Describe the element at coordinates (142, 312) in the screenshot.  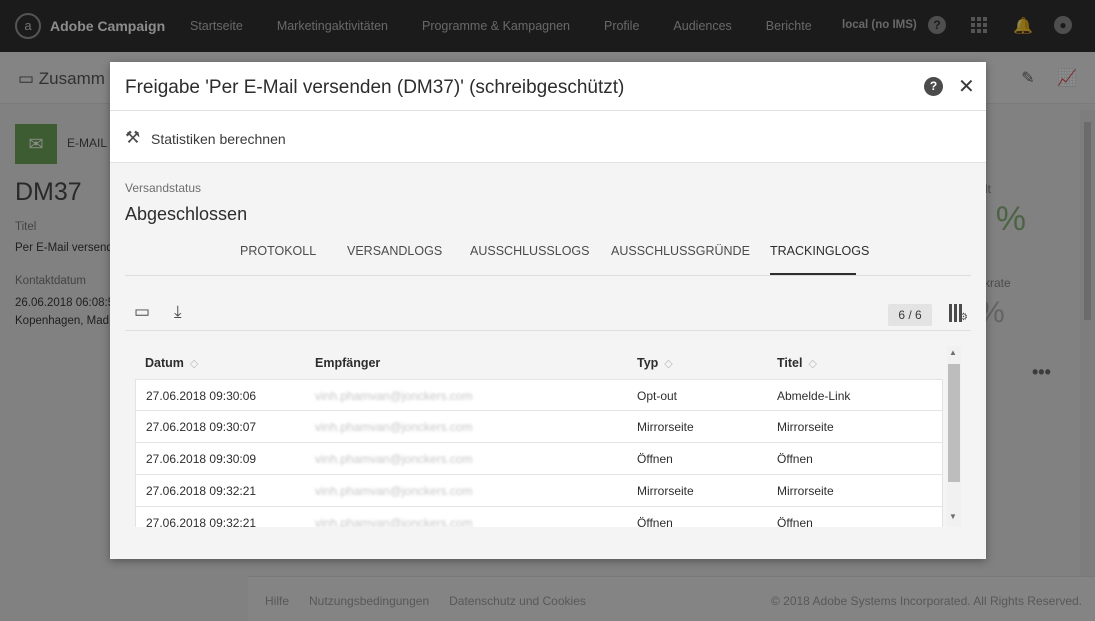
I see `toggle-panel-icon: ▭` at that location.